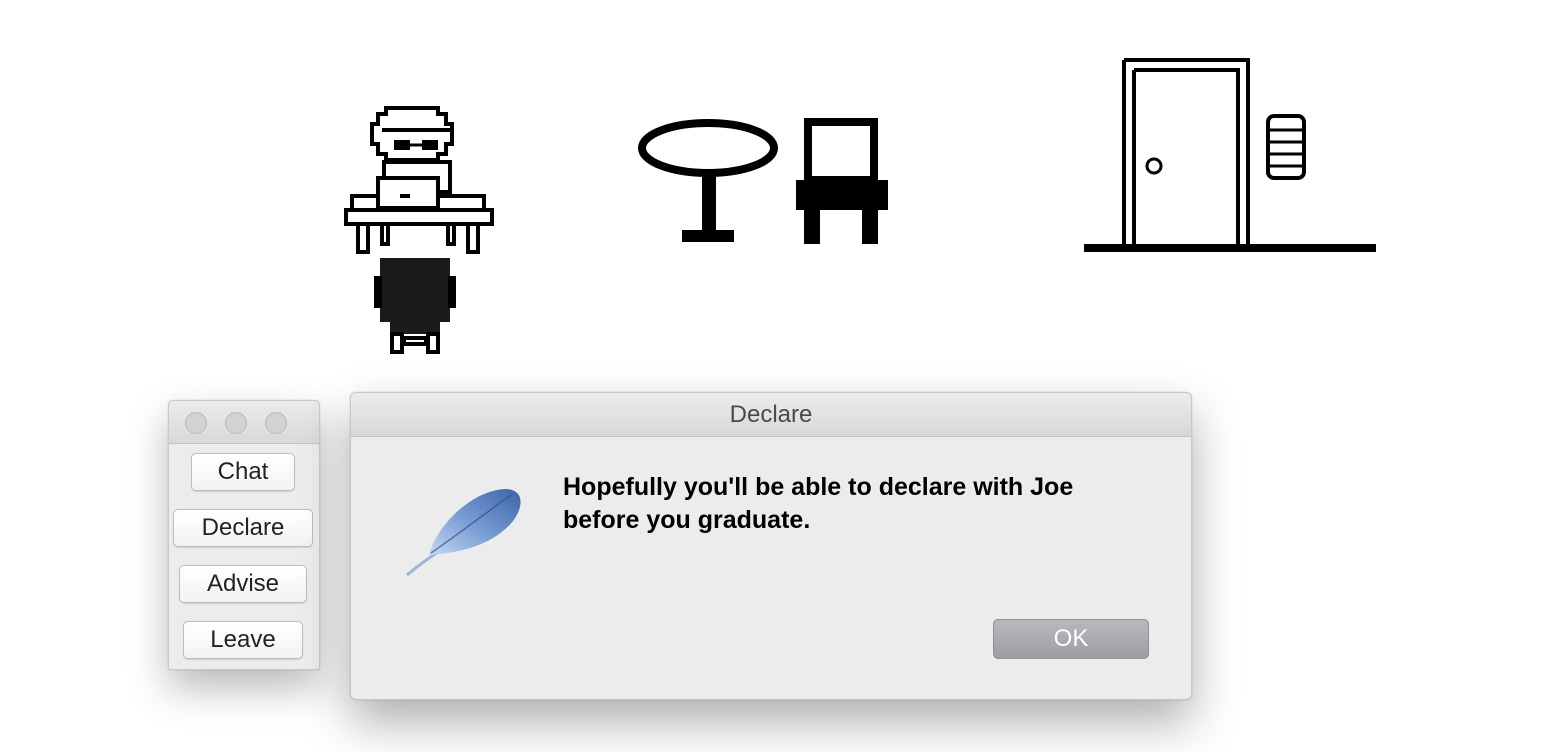 The height and width of the screenshot is (752, 1546). I want to click on chat-button: Chat, so click(243, 472).